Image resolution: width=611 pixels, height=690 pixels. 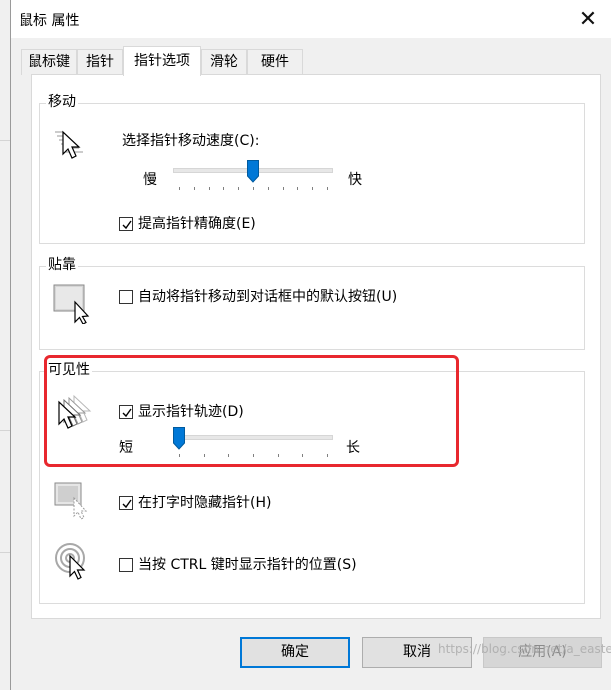 What do you see at coordinates (268, 297) in the screenshot?
I see `snap-label: 自动将指针移动到对话框中的默认按钮(U)` at bounding box center [268, 297].